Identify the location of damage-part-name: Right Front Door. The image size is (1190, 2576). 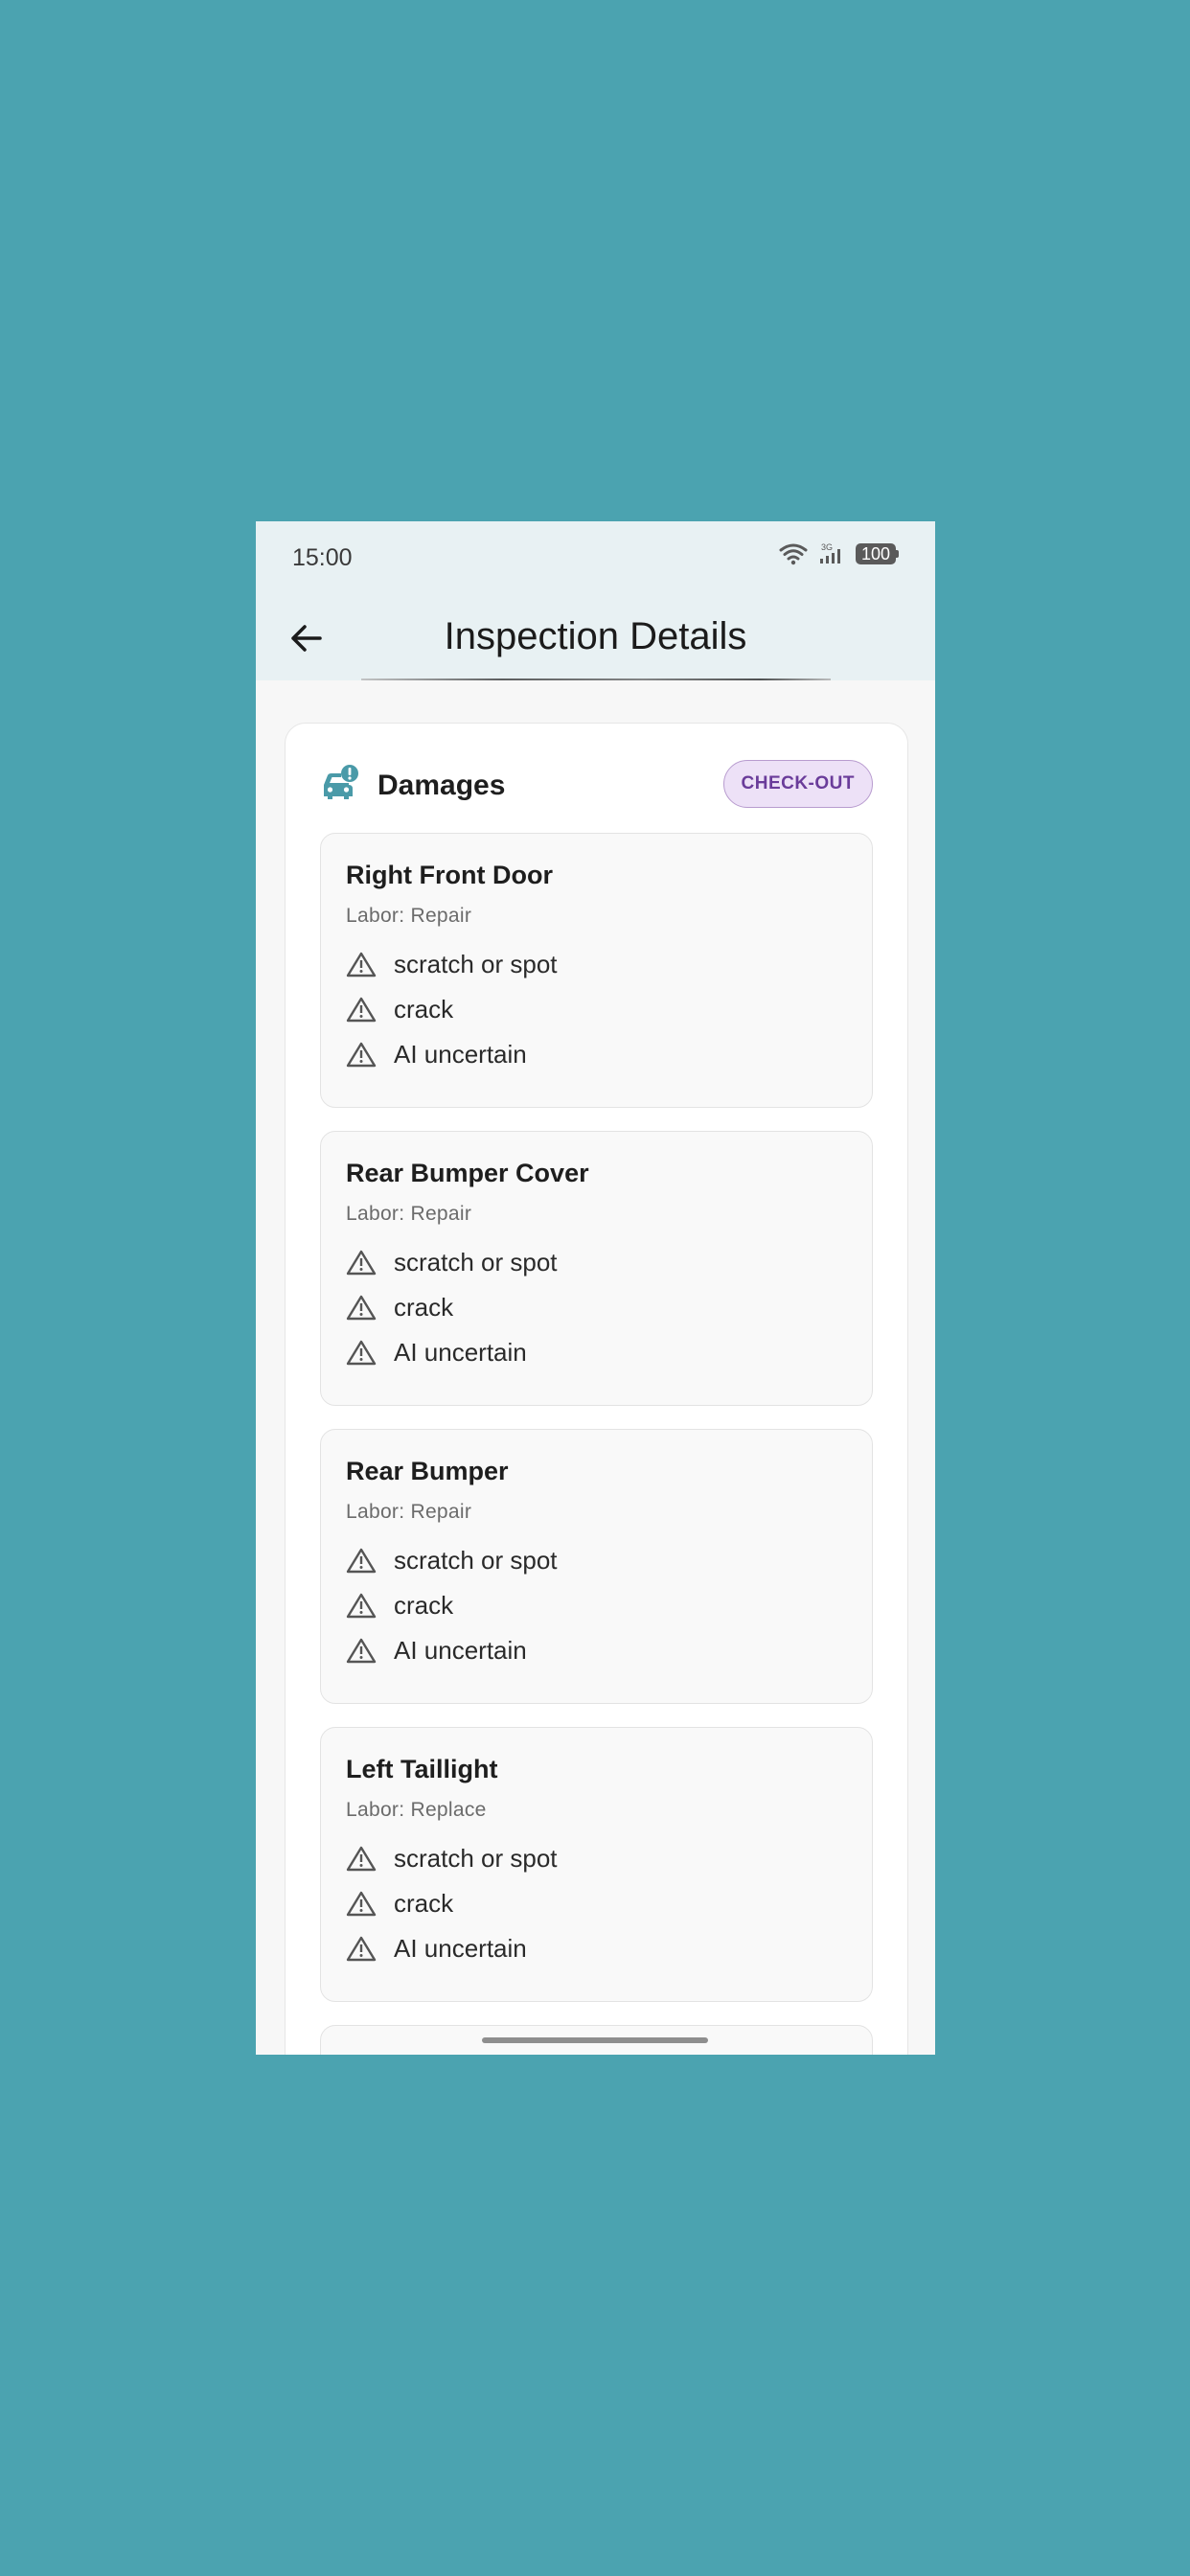
(450, 875).